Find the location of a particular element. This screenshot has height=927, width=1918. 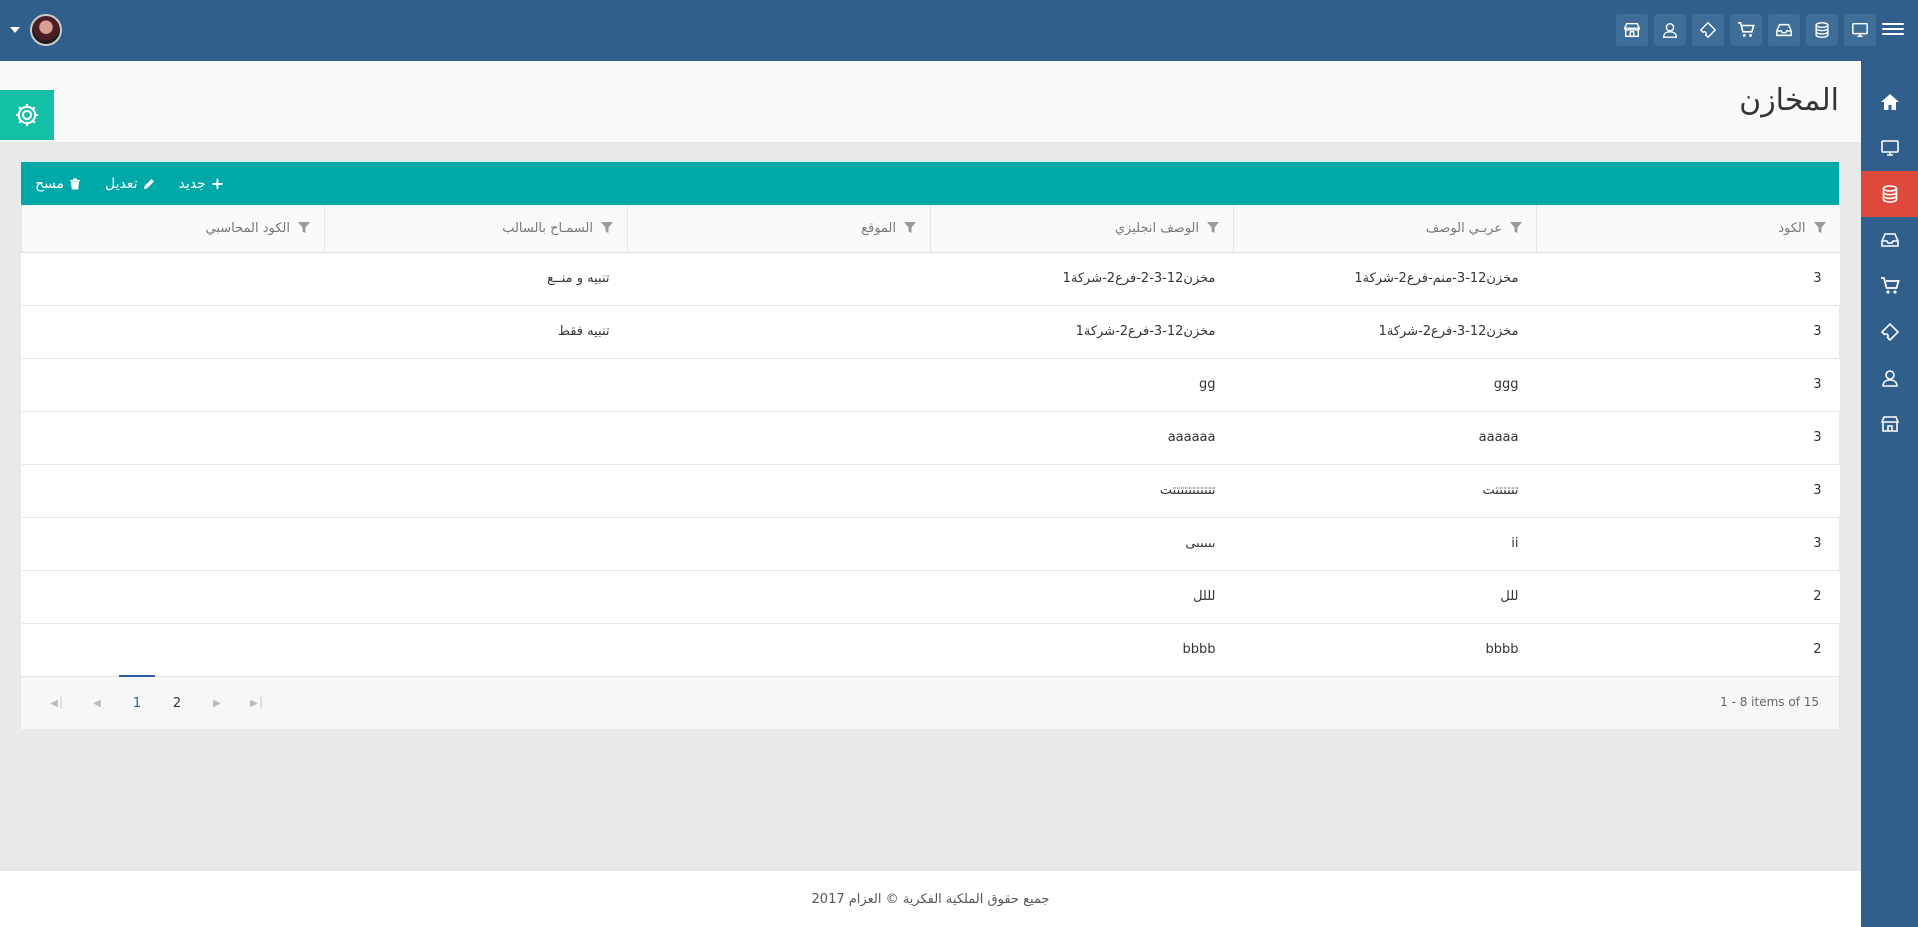

chevron-down-icon is located at coordinates (15, 30).